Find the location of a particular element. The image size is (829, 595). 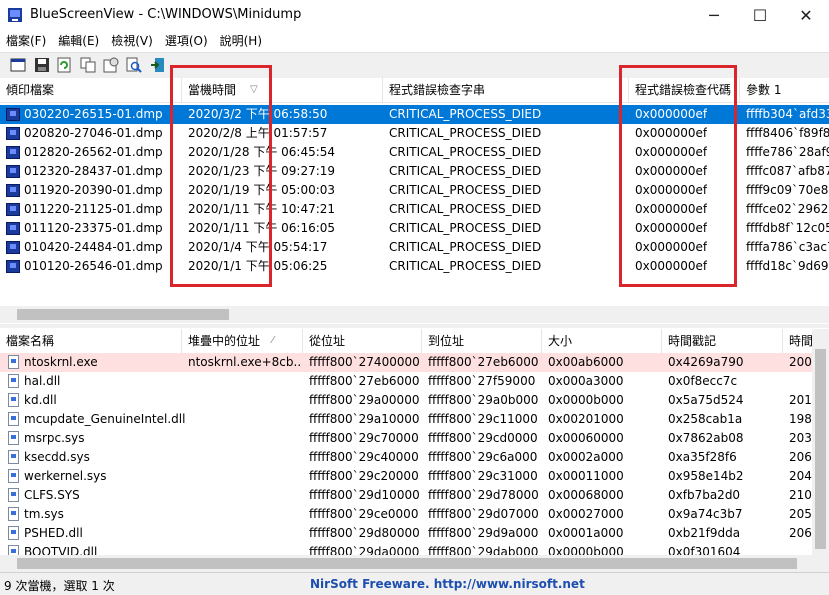

driver-list-vertical-scrollbar is located at coordinates (820, 442).